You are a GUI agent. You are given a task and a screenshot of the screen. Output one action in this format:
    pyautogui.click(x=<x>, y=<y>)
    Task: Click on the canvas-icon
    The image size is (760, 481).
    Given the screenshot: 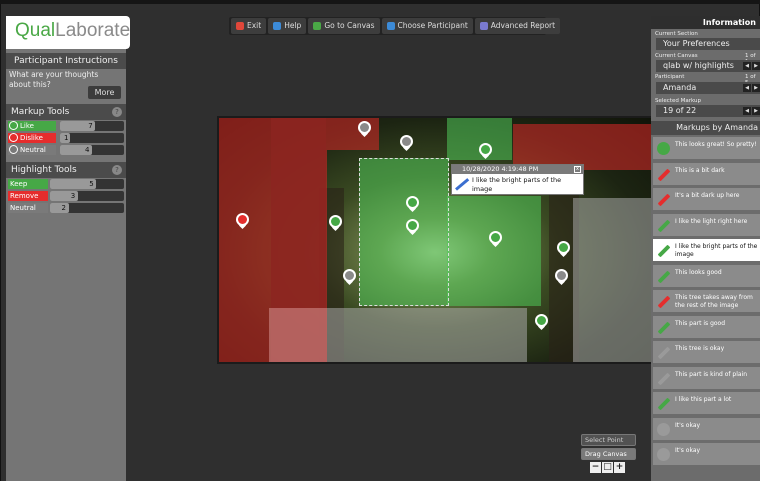 What is the action you would take?
    pyautogui.click(x=317, y=26)
    